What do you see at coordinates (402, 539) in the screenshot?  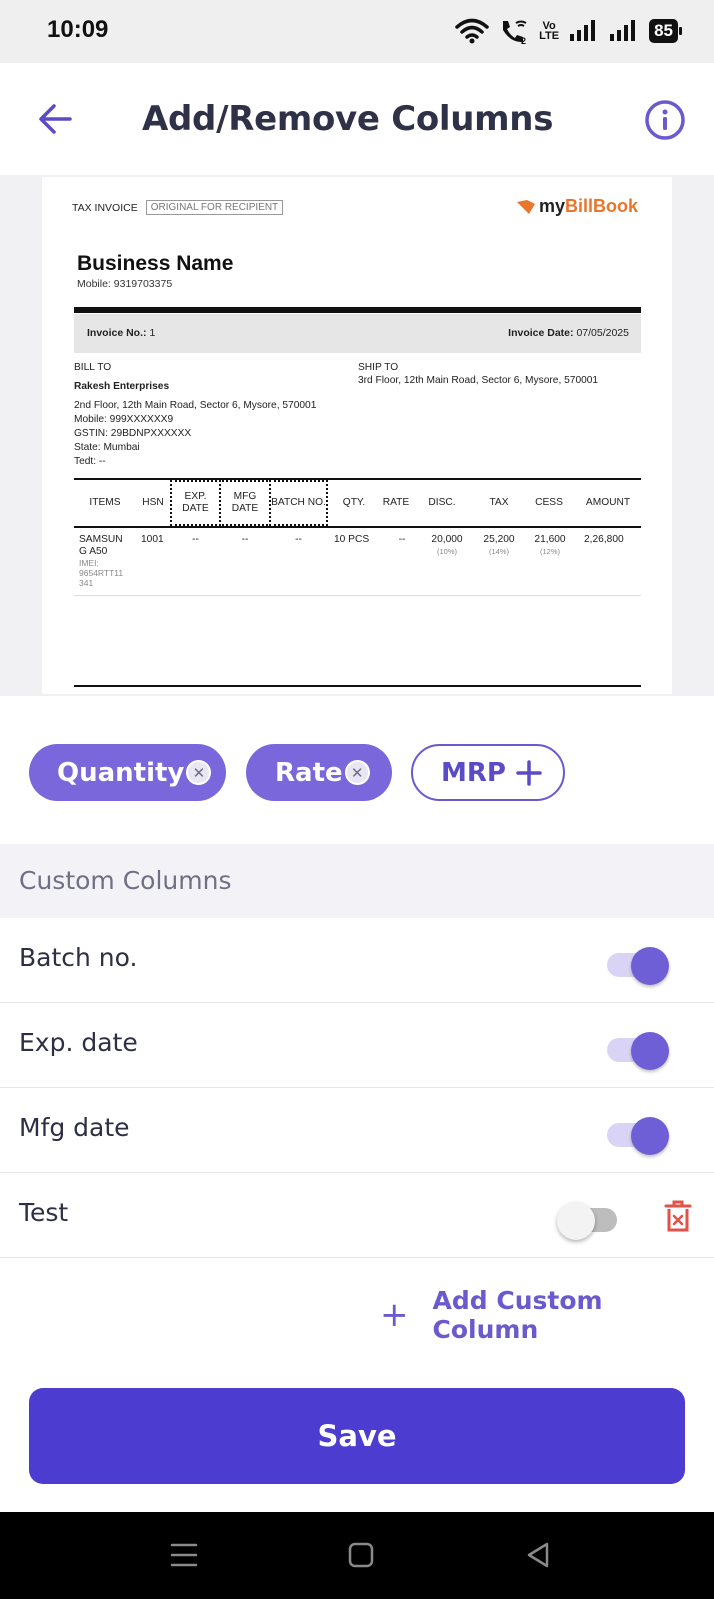 I see `row-rate: --` at bounding box center [402, 539].